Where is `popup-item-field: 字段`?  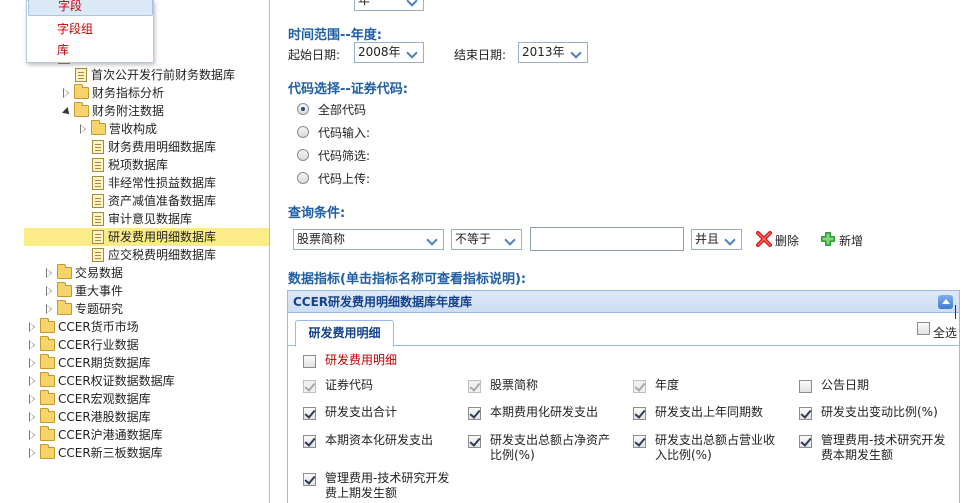 popup-item-field: 字段 is located at coordinates (90, 8).